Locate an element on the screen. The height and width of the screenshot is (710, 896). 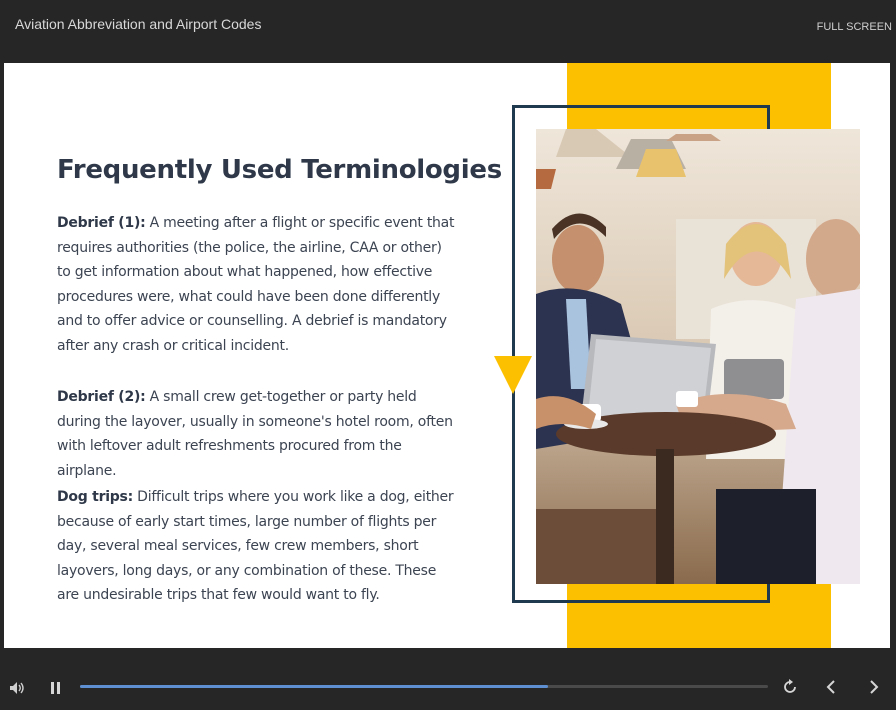
prev-icon is located at coordinates (831, 687).